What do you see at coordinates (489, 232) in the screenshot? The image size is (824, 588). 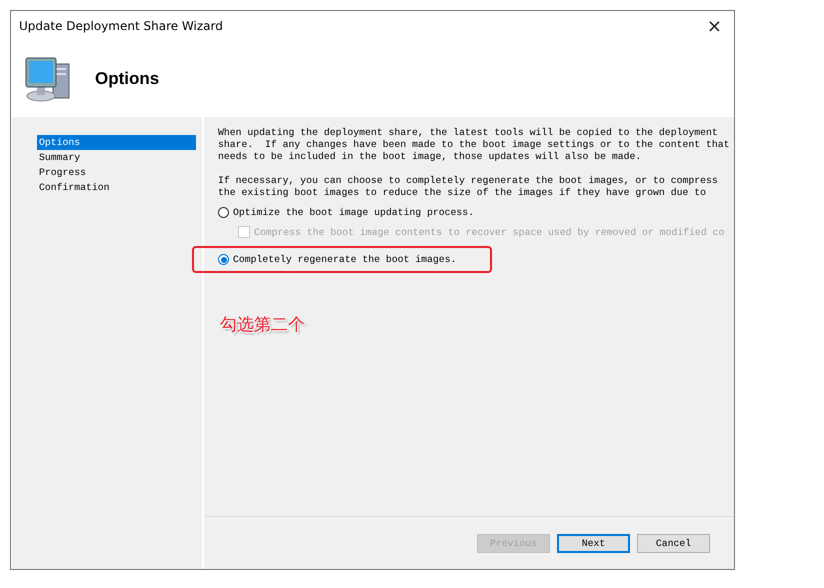 I see `option-label: Compress the boot image contents to recover space used by removed or modified co` at bounding box center [489, 232].